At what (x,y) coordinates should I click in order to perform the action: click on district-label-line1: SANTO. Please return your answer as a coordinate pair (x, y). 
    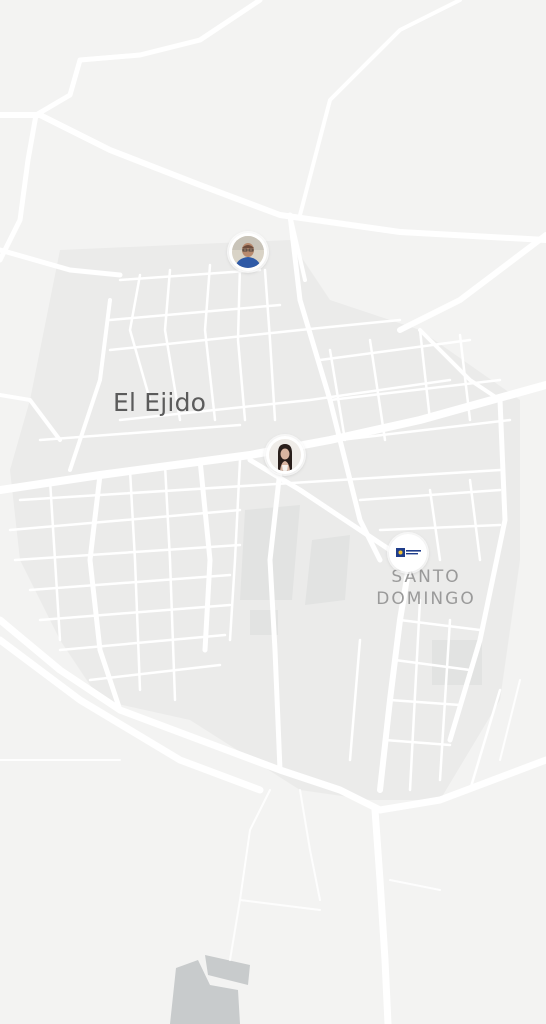
    Looking at the image, I should click on (426, 577).